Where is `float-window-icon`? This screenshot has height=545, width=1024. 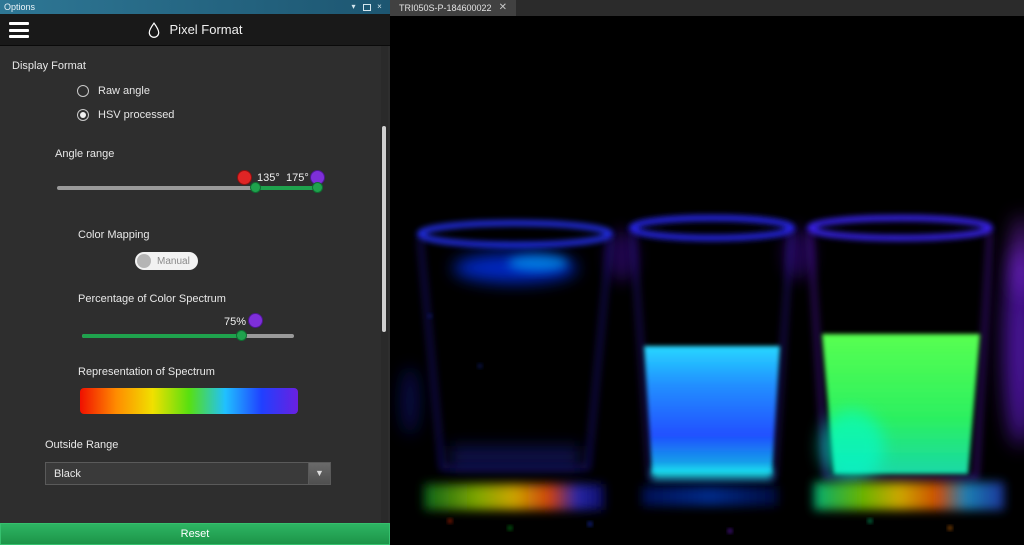
float-window-icon is located at coordinates (366, 7).